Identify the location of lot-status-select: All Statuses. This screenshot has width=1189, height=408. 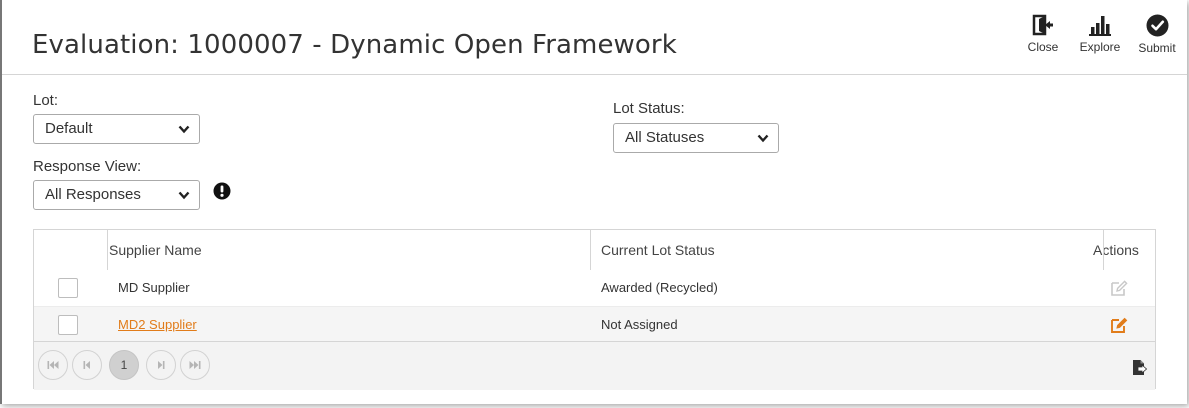
(696, 138).